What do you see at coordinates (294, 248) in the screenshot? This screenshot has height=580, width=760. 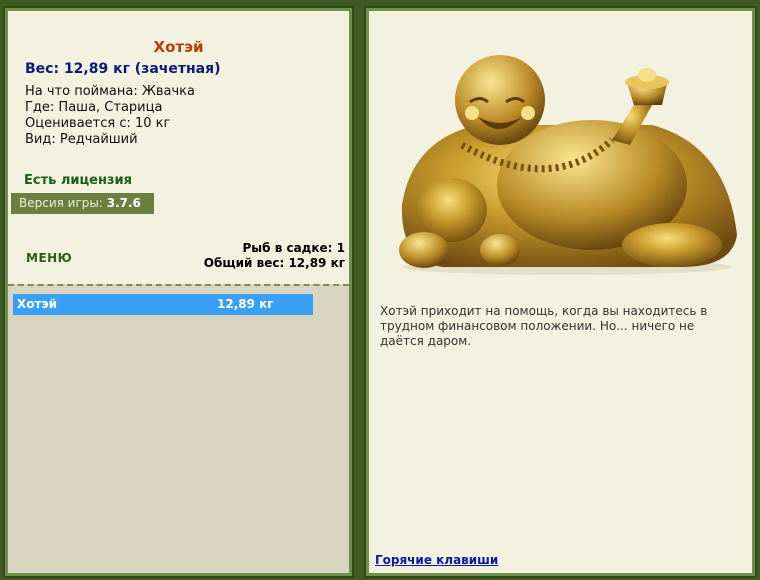 I see `fish-count: Рыб в садке: 1` at bounding box center [294, 248].